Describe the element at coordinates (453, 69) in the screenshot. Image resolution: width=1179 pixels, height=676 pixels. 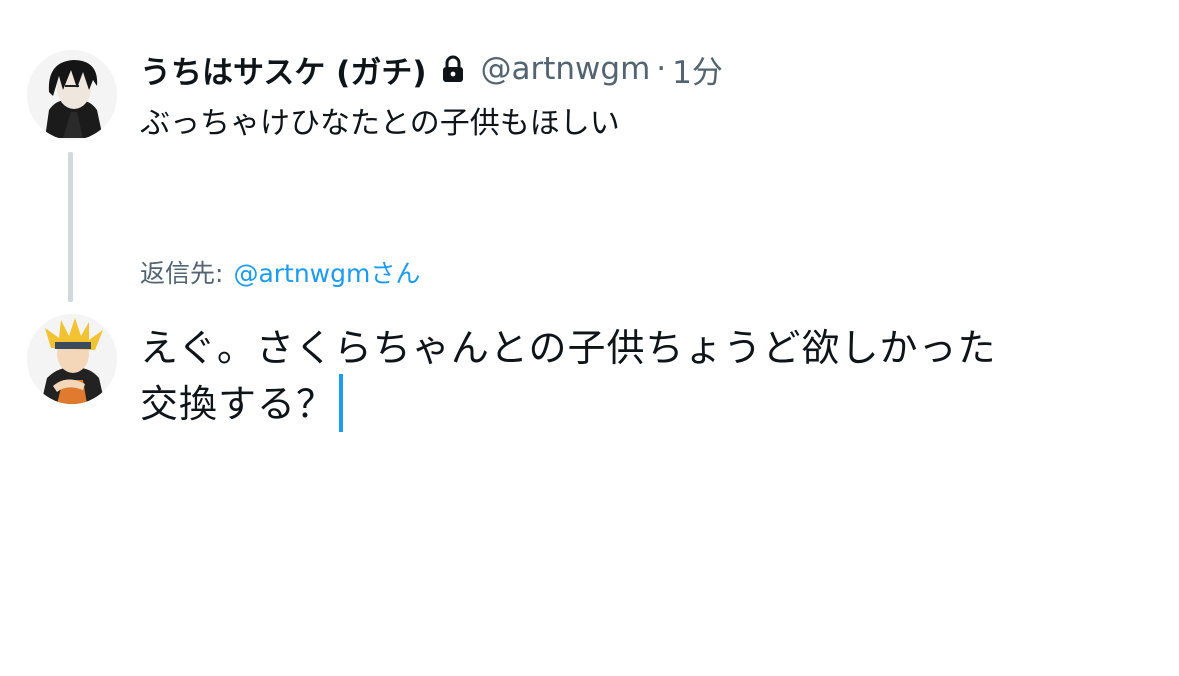
I see `lock-icon` at that location.